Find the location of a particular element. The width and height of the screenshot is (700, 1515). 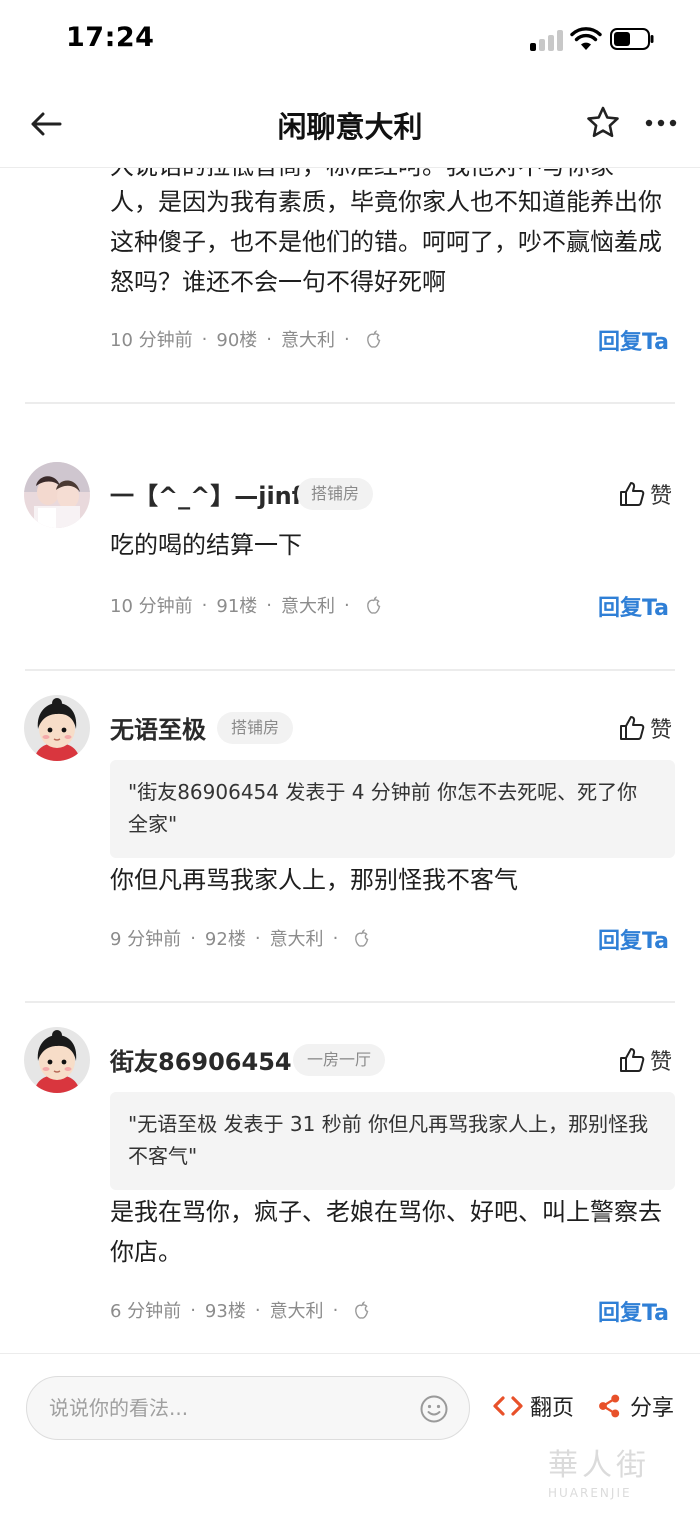

comment-body: 吃的喝的结算一下 is located at coordinates (206, 545).